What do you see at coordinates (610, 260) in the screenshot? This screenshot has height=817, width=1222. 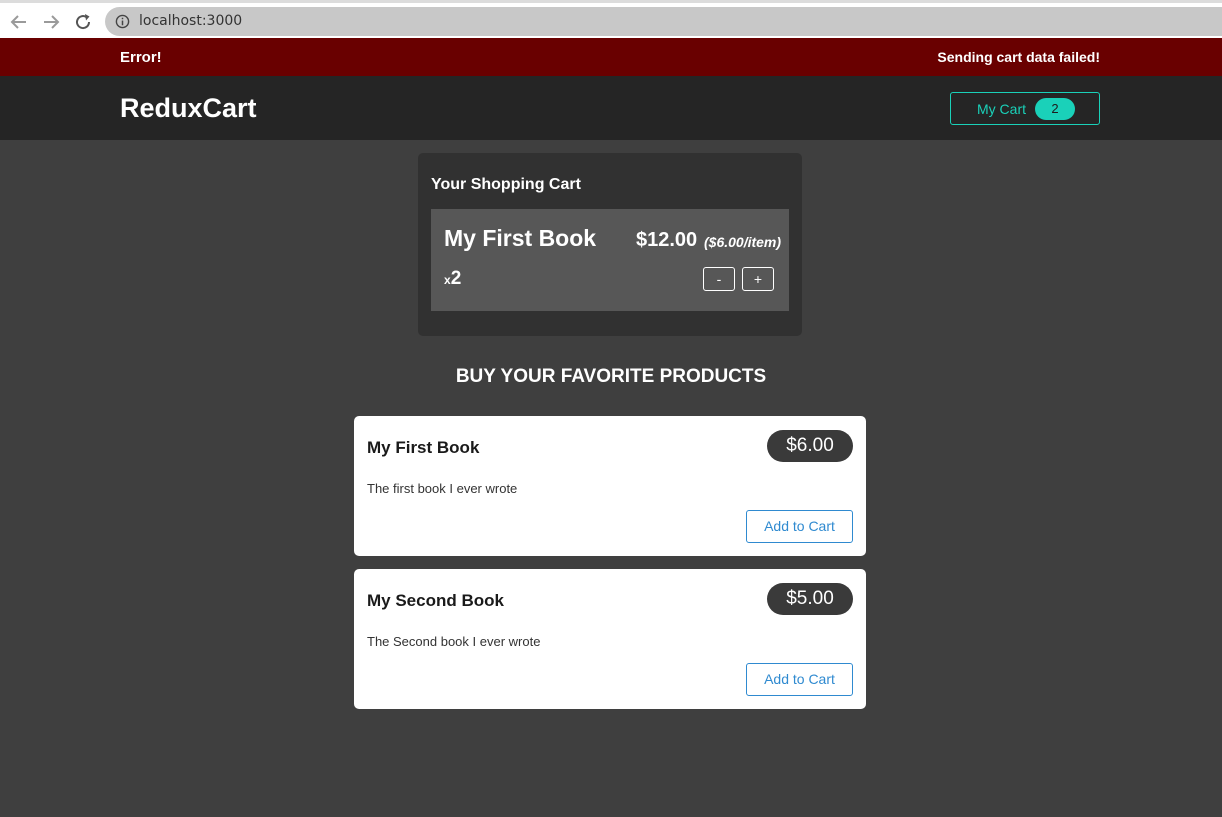 I see `cart-item: My First Book $12.00 ($6.00/item) x2 - +` at bounding box center [610, 260].